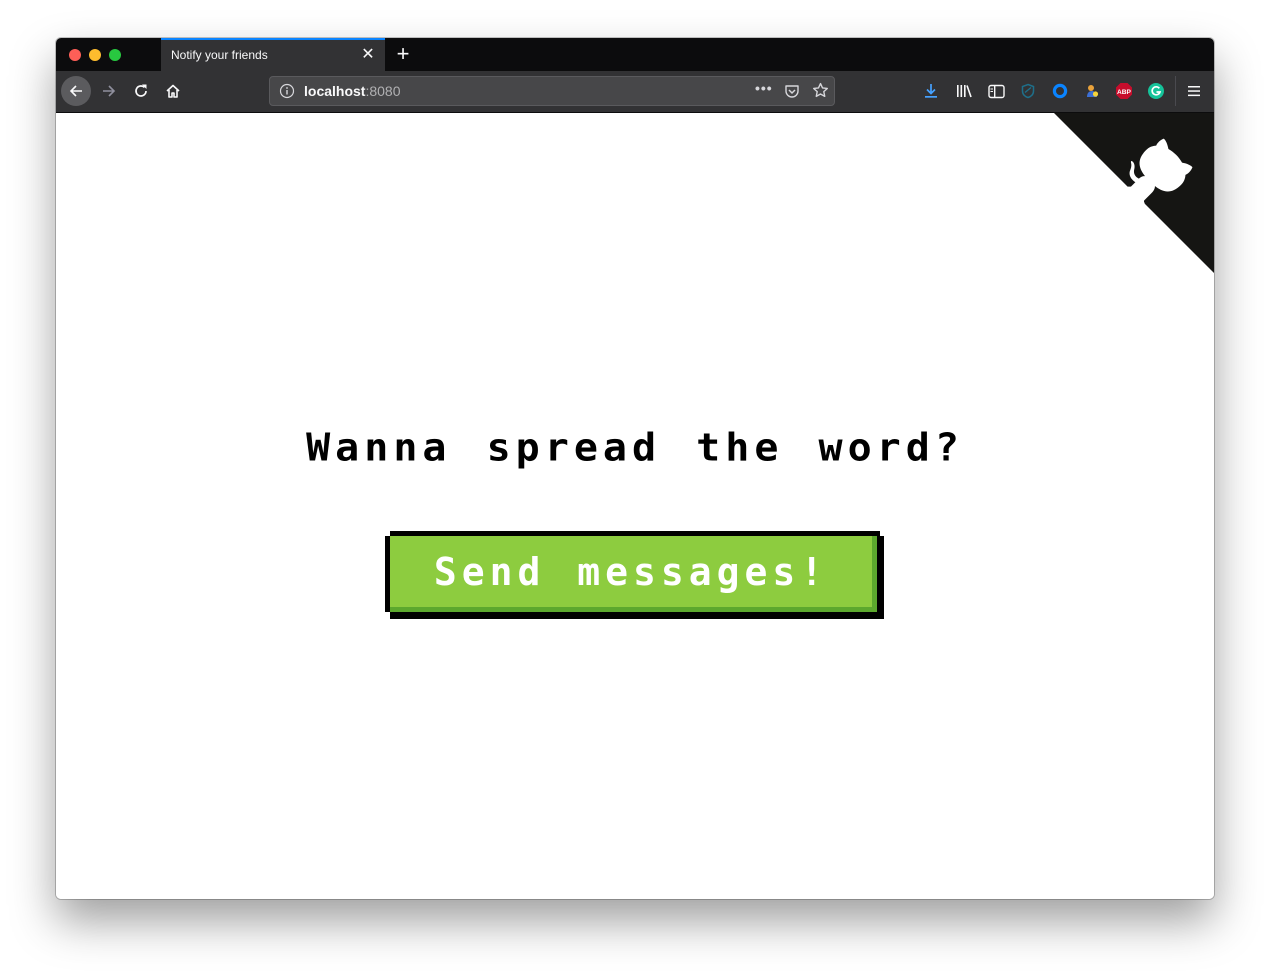  I want to click on back-button, so click(76, 91).